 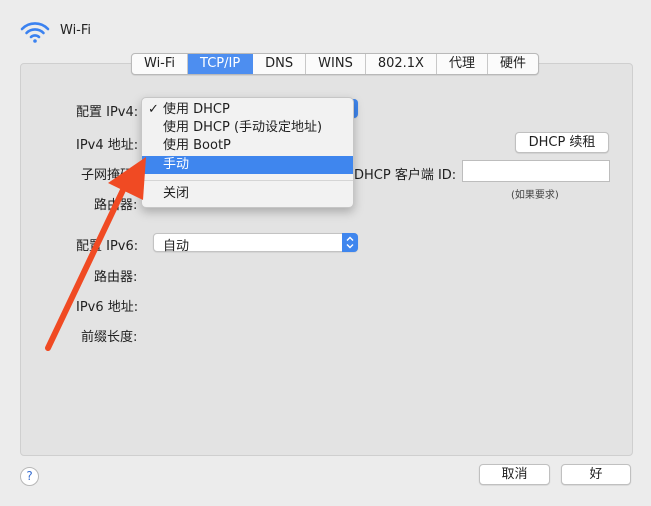 What do you see at coordinates (513, 64) in the screenshot?
I see `tab-hardware: 硬件` at bounding box center [513, 64].